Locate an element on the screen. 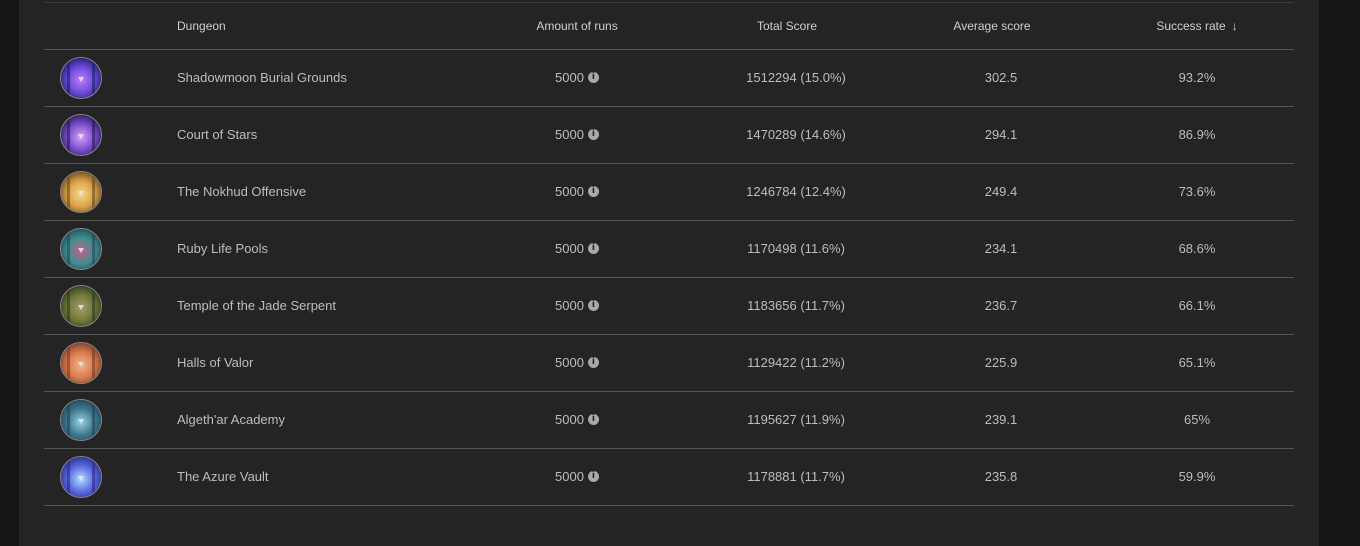 The width and height of the screenshot is (1360, 546). total-score: 1195627 (11.9%) is located at coordinates (796, 419).